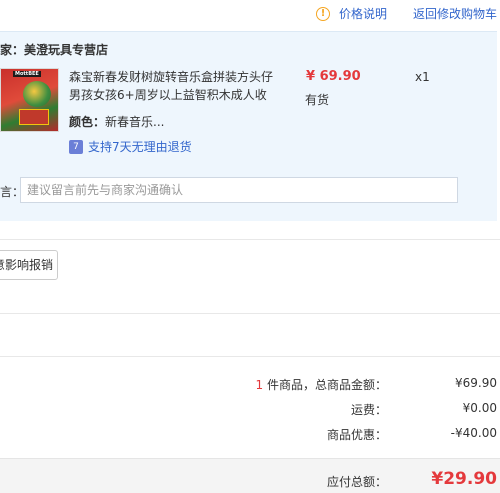  I want to click on product-image-tree, so click(37, 94).